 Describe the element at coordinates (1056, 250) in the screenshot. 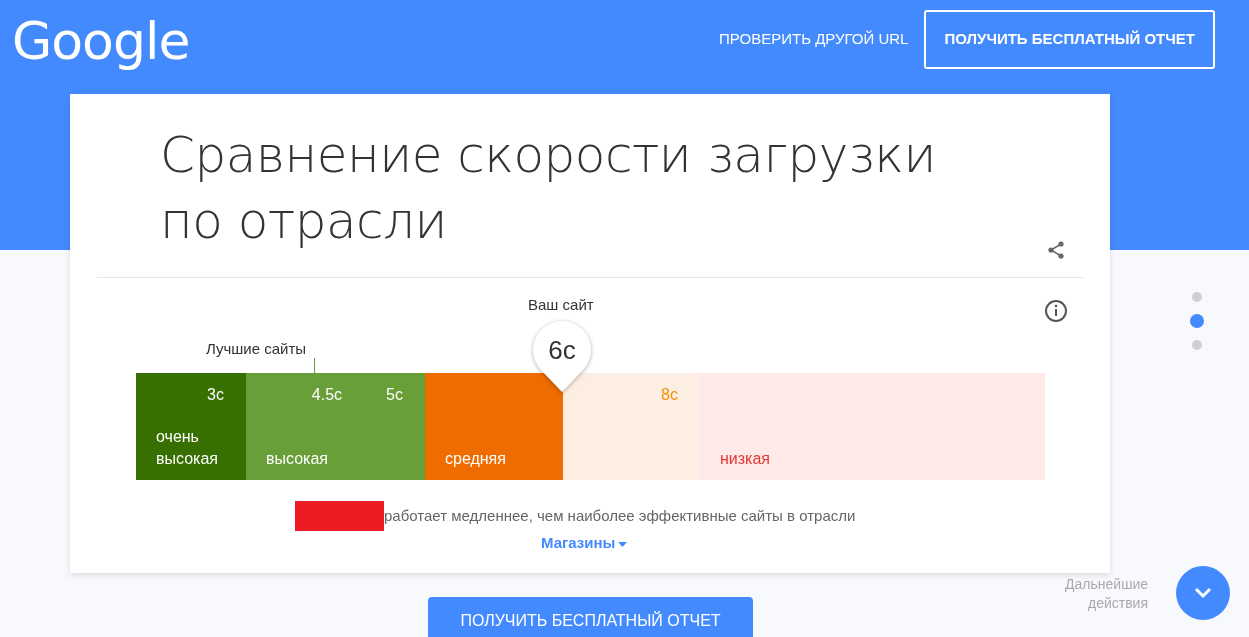

I see `share-icon` at that location.